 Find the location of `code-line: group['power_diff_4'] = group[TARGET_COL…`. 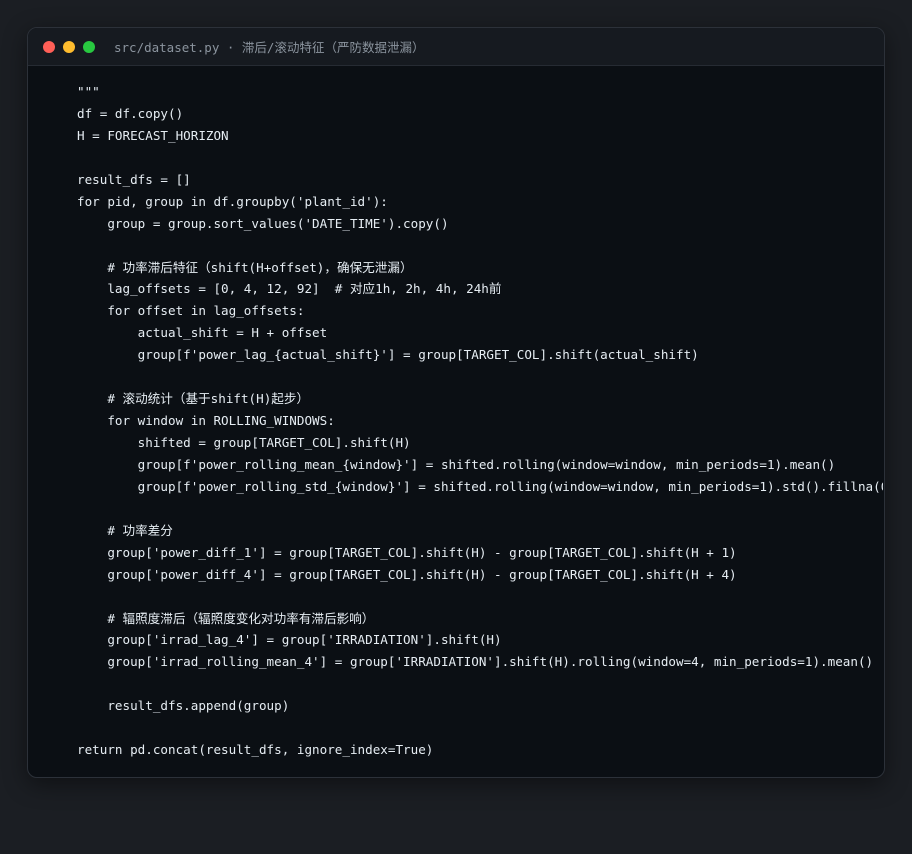

code-line: group['power_diff_4'] = group[TARGET_COL… is located at coordinates (407, 574).